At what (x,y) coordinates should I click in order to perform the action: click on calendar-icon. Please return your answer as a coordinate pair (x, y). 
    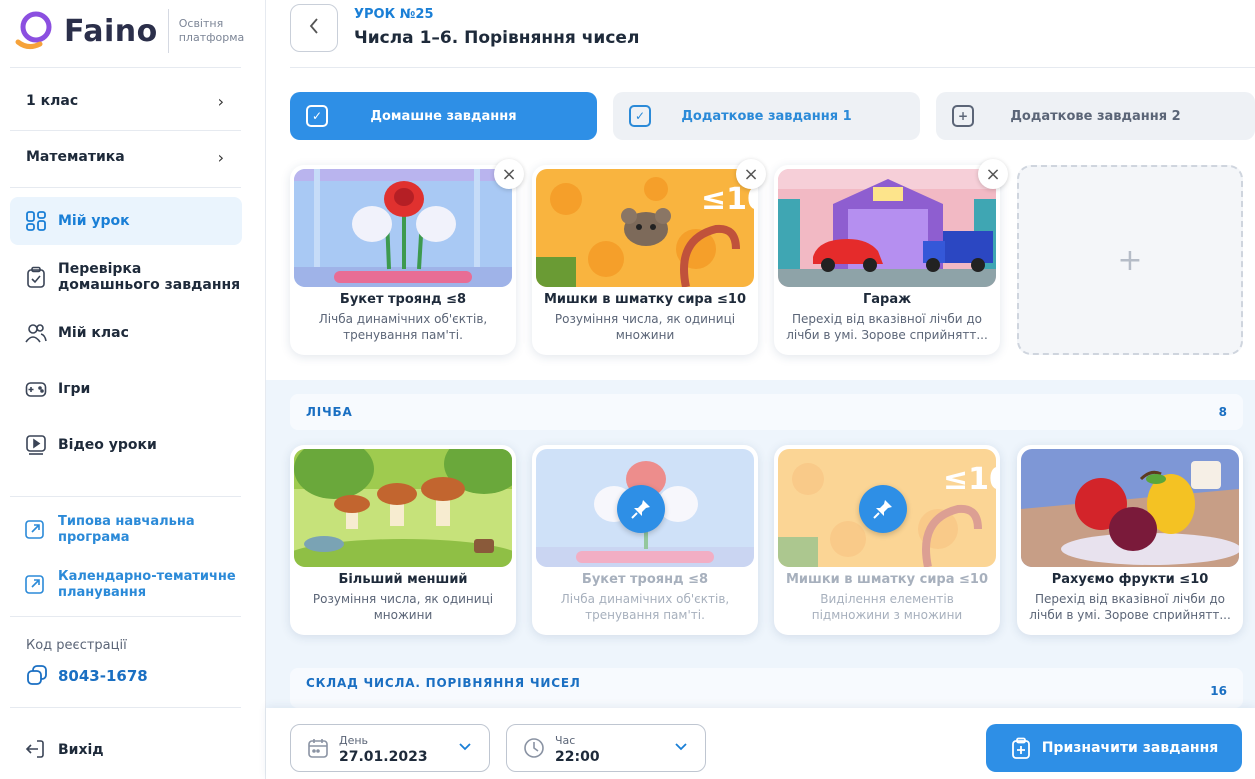
    Looking at the image, I should click on (318, 748).